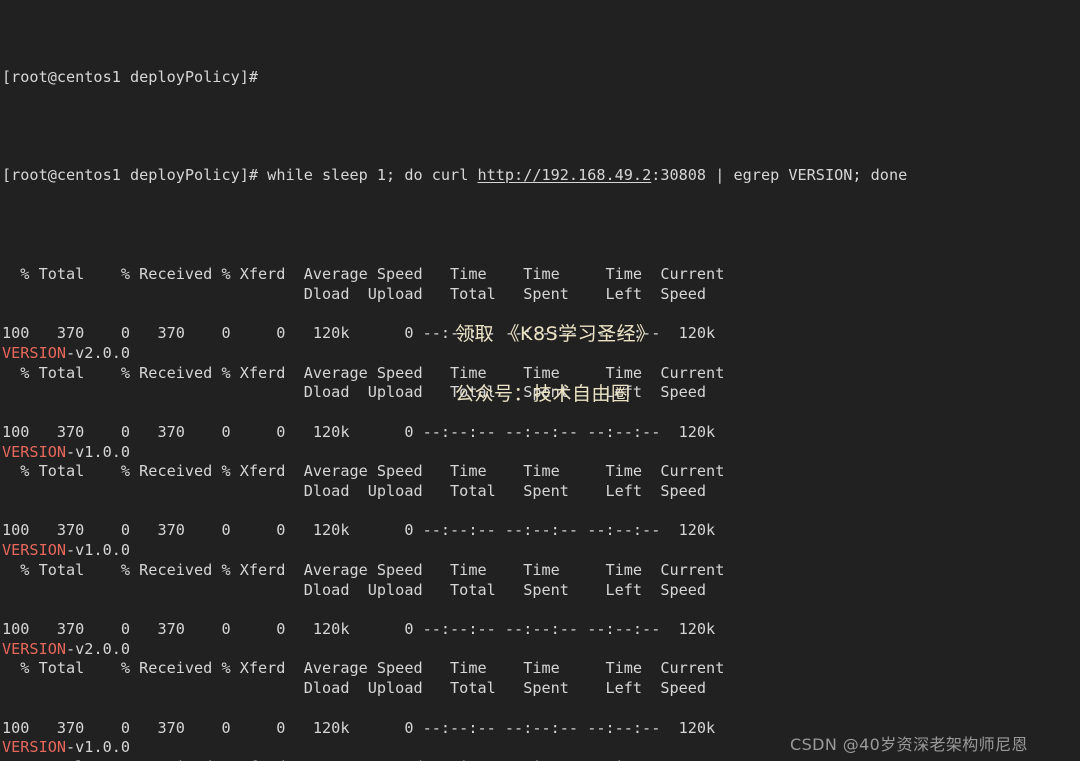 The width and height of the screenshot is (1080, 761). Describe the element at coordinates (130, 76) in the screenshot. I see `shell-prompt-clipped: [root@centos1 deployPolicy]#` at that location.